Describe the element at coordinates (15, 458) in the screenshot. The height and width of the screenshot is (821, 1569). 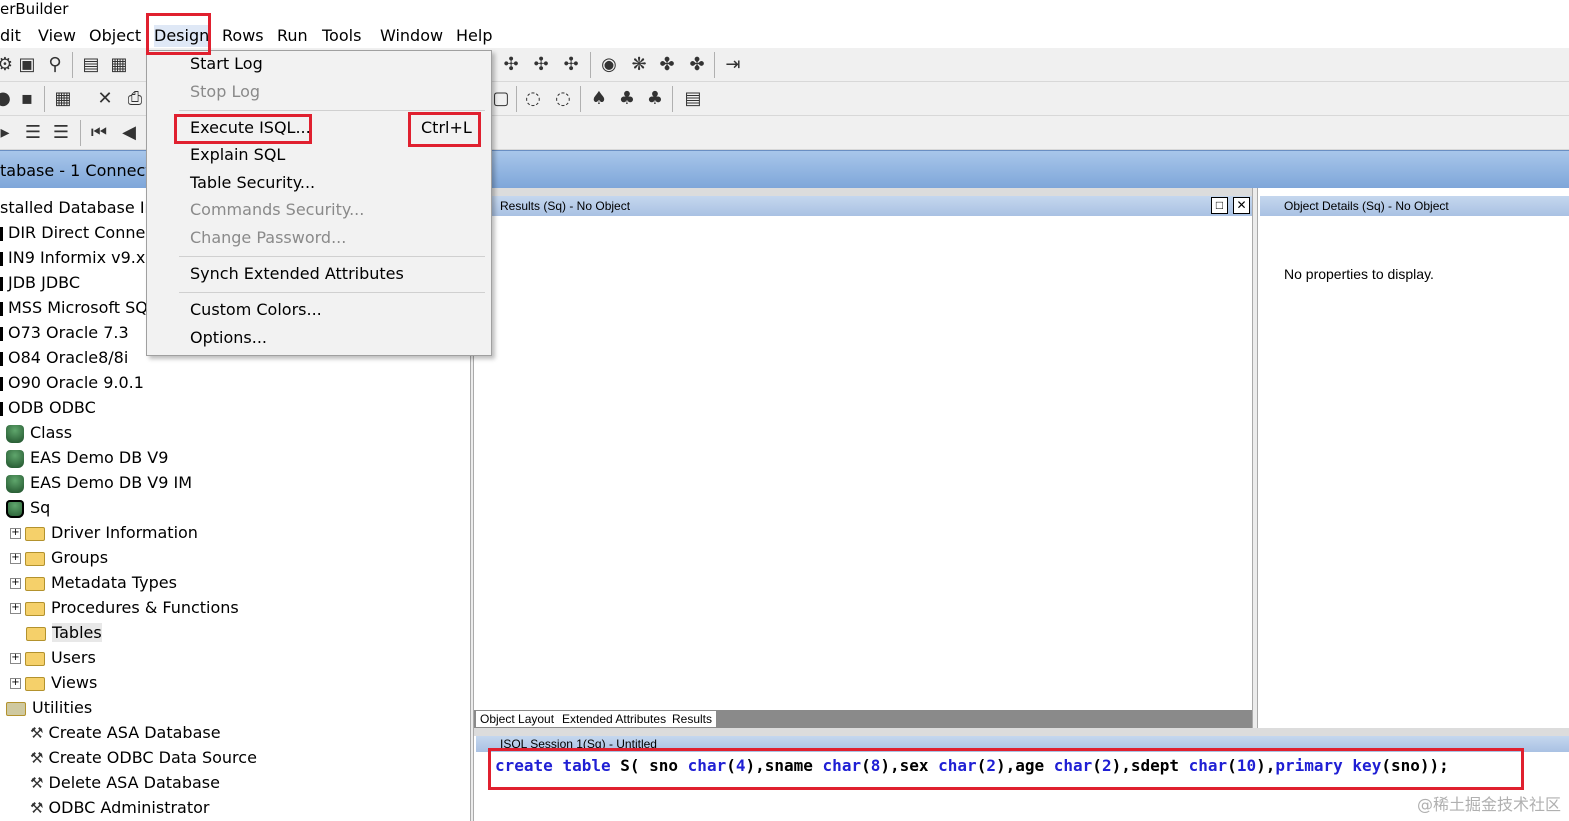
I see `database-icon` at that location.